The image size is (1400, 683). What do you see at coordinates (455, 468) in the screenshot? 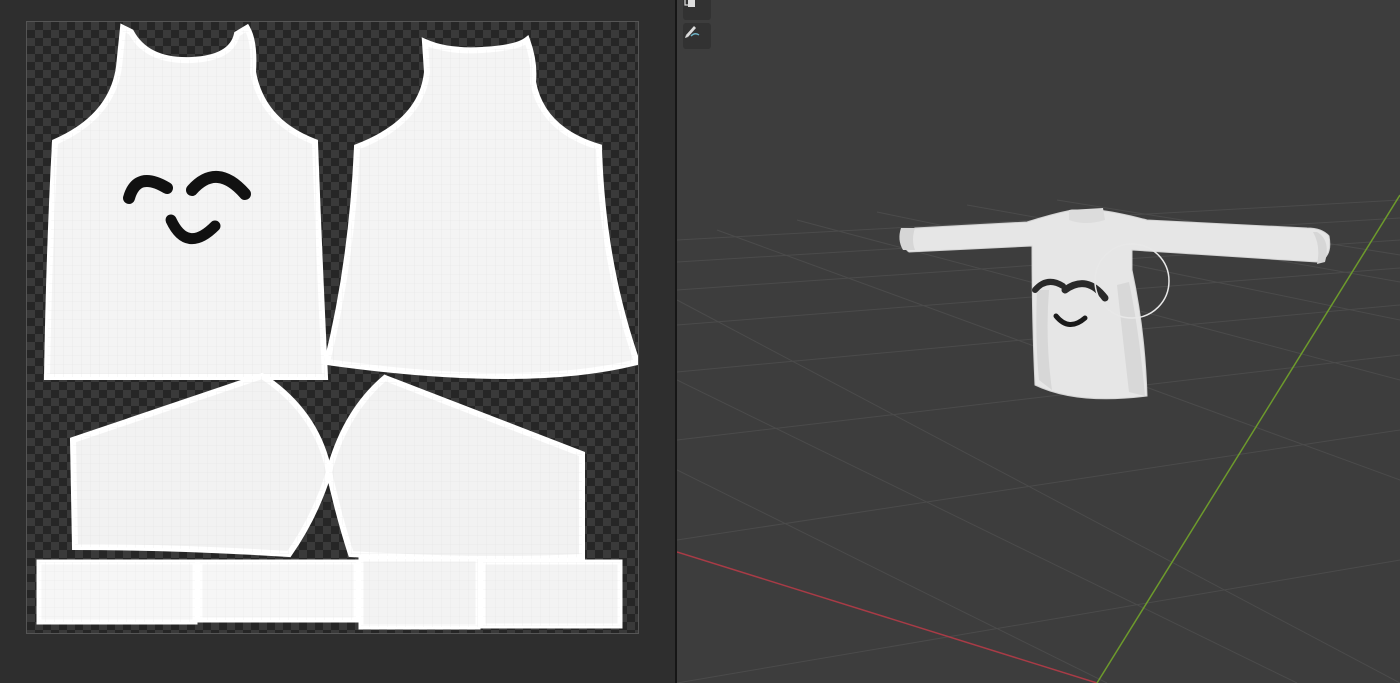
I see `uv-island-right-sleeve` at bounding box center [455, 468].